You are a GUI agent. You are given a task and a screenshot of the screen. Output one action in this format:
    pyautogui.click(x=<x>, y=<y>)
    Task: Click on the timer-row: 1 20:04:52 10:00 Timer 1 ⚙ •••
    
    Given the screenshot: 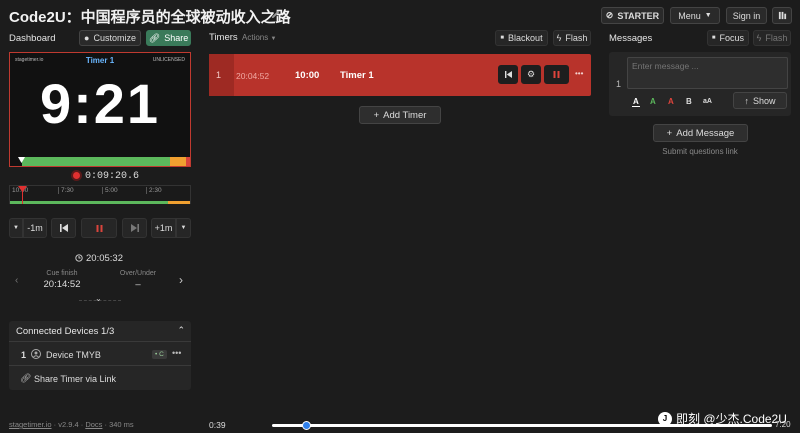 What is the action you would take?
    pyautogui.click(x=400, y=75)
    